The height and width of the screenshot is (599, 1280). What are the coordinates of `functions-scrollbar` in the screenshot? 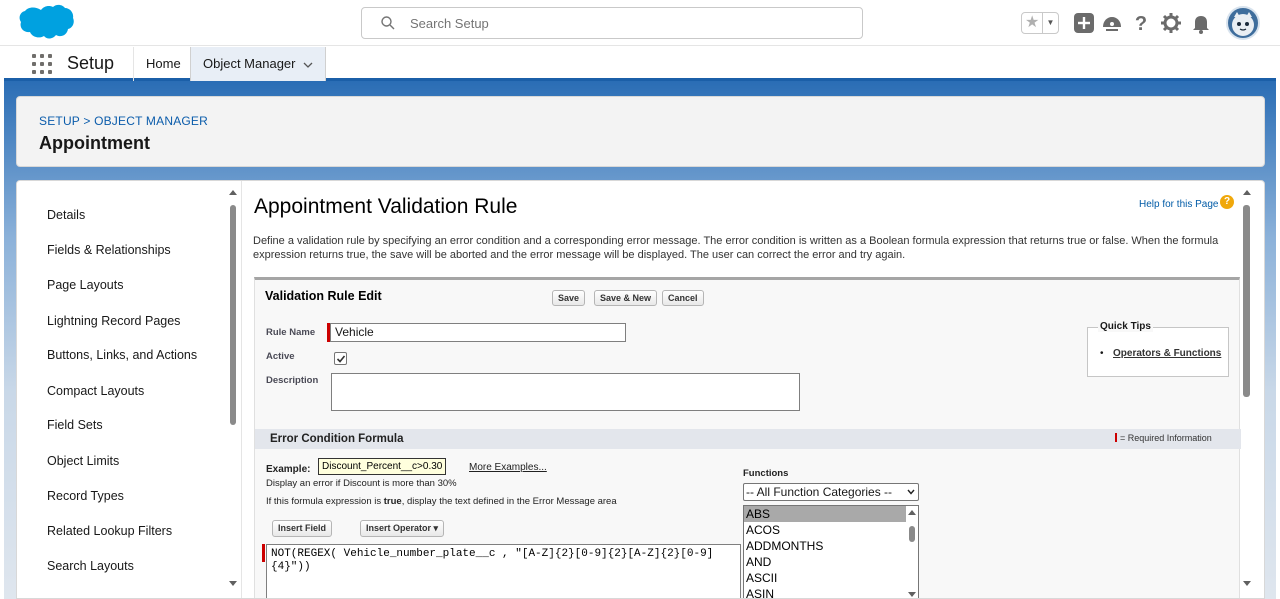 It's located at (912, 552).